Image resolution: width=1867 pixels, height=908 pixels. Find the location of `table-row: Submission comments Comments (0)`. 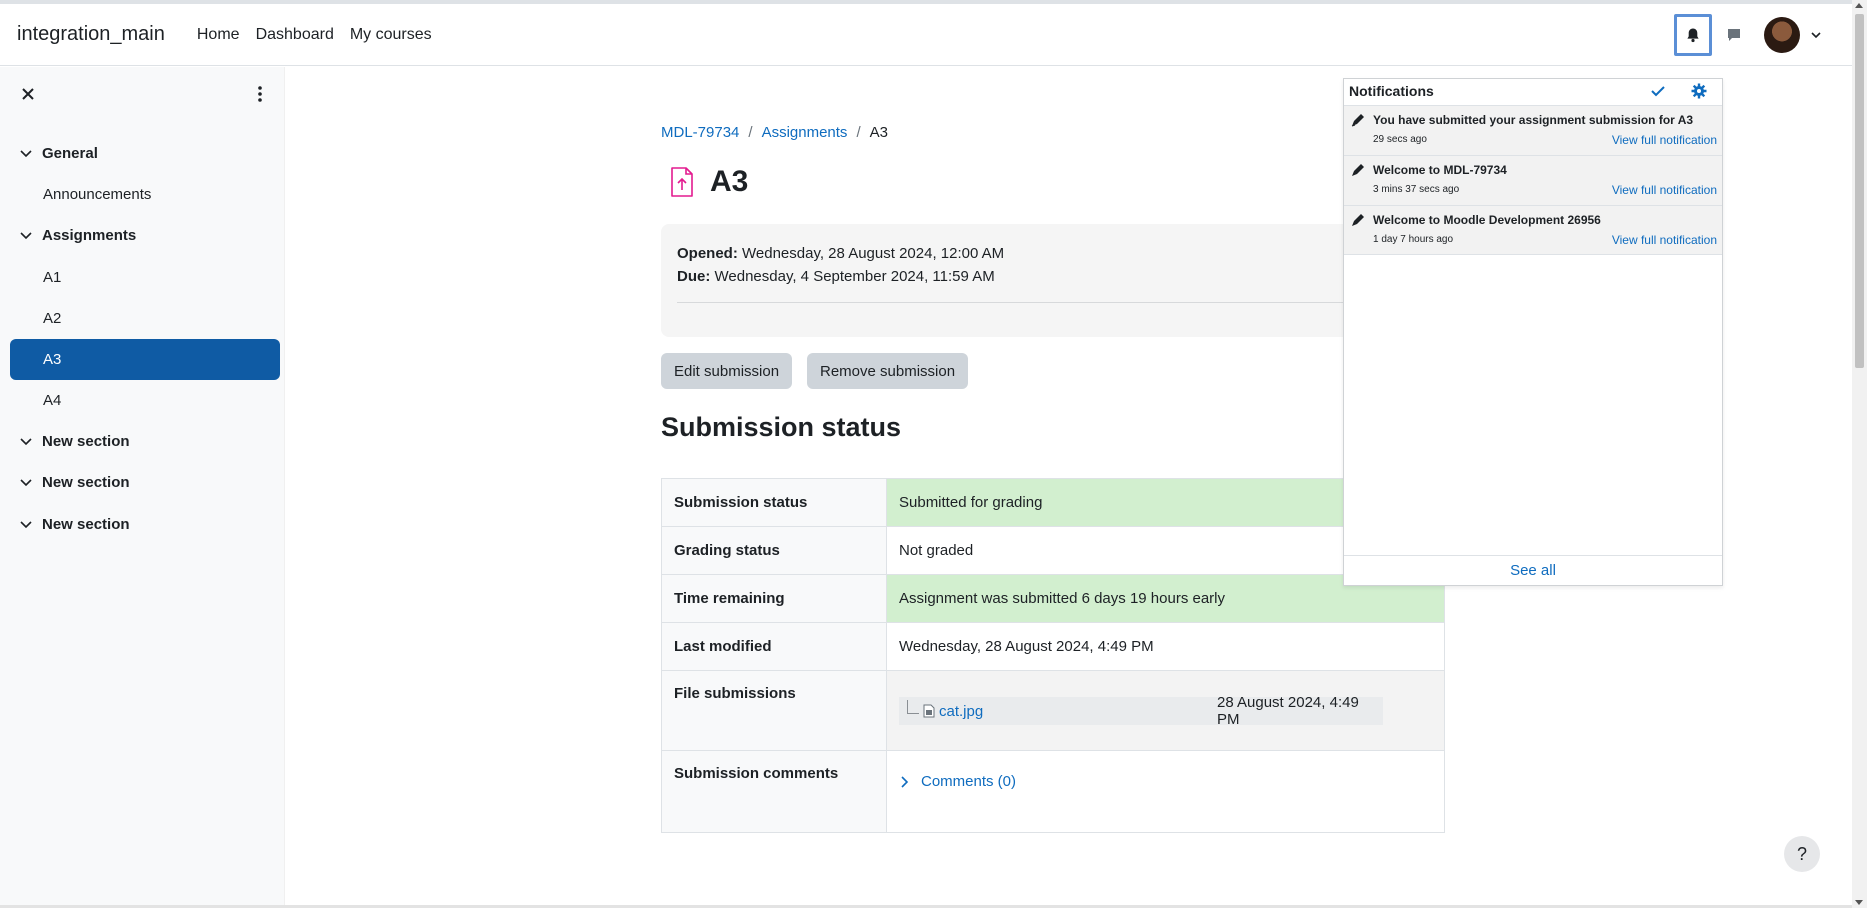

table-row: Submission comments Comments (0) is located at coordinates (1053, 791).